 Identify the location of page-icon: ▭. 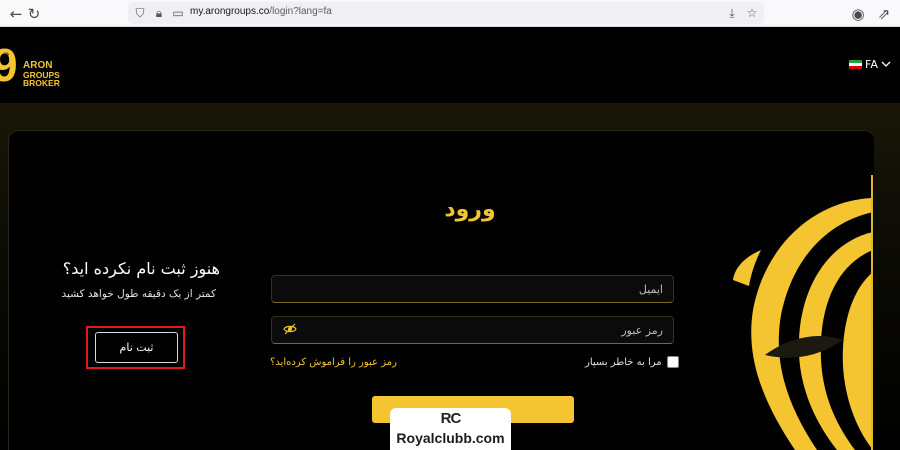
(178, 13).